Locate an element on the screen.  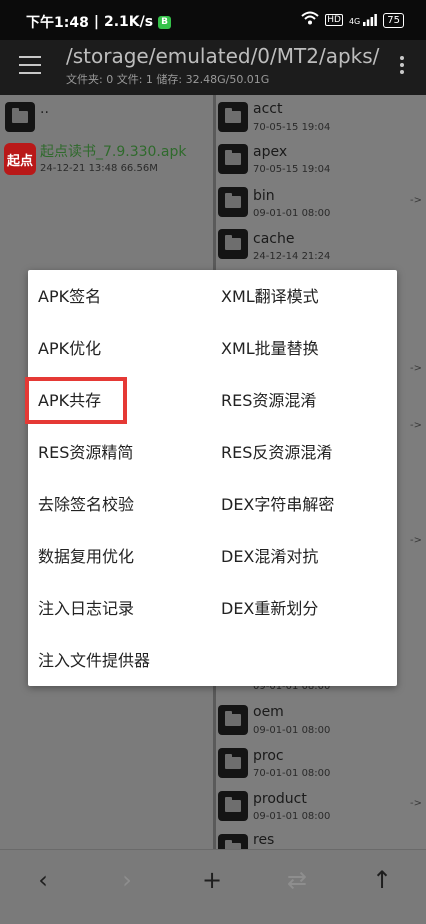
folder-name: apex is located at coordinates (270, 152).